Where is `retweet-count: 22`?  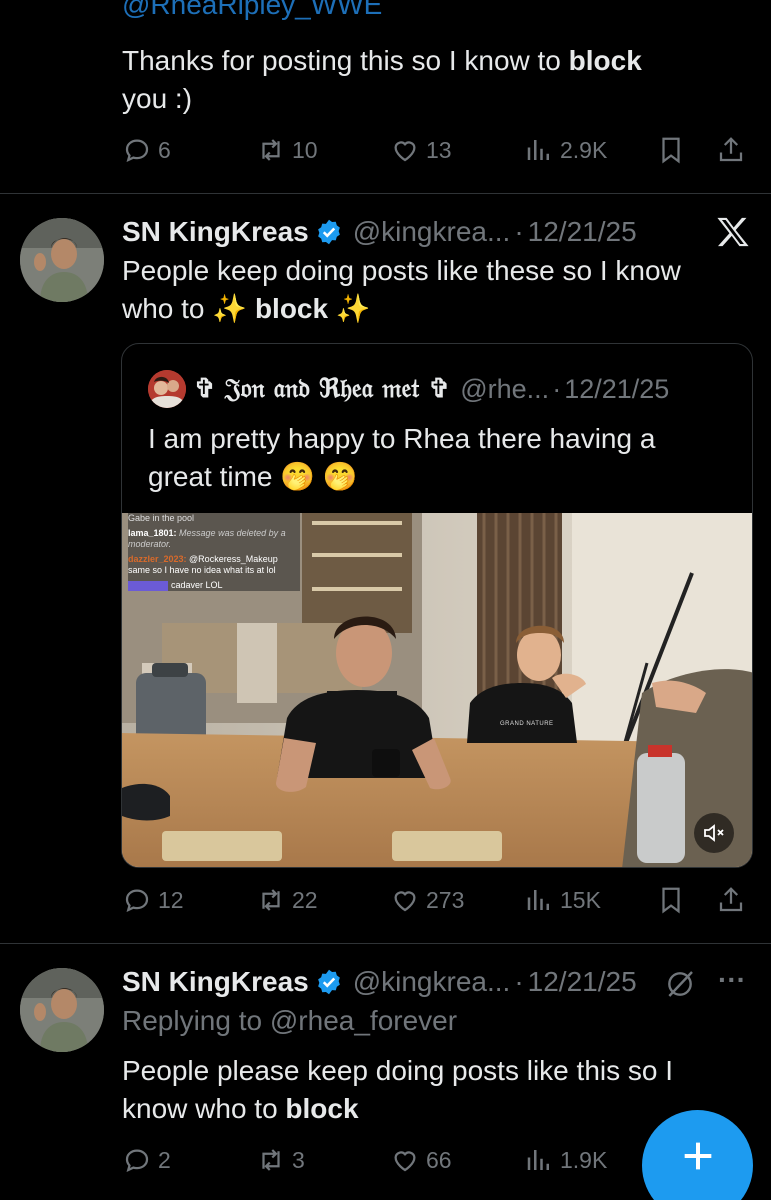 retweet-count: 22 is located at coordinates (305, 899).